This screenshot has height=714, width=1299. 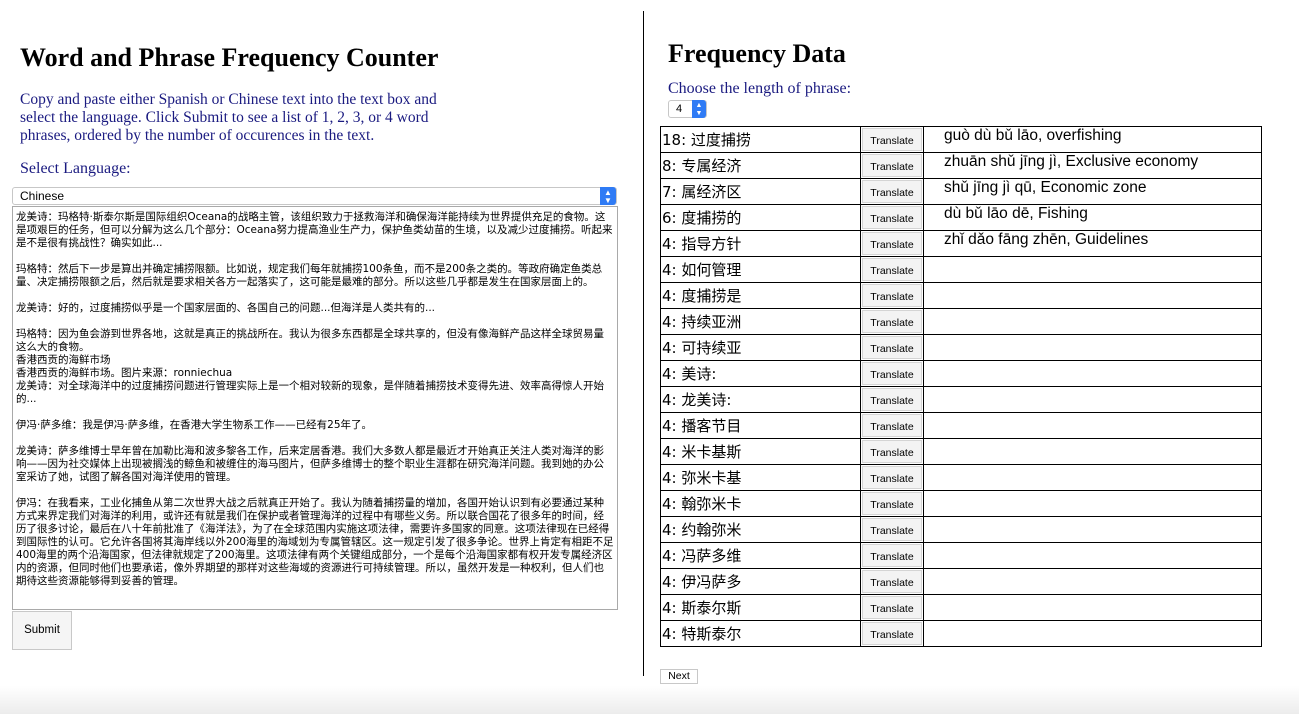 I want to click on phrase-count-cell: 18: 过度捕捞, so click(x=760, y=139).